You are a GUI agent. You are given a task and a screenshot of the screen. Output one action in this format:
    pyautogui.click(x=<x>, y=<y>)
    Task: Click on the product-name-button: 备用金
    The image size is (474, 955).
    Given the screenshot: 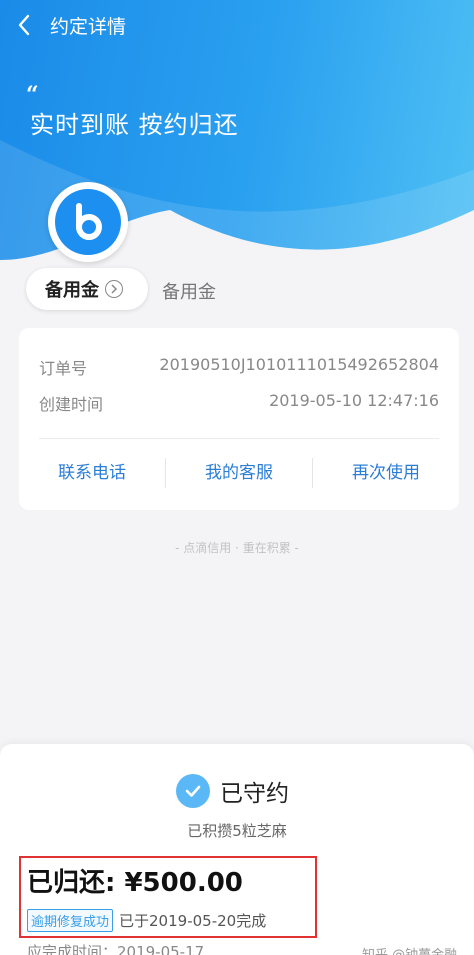 What is the action you would take?
    pyautogui.click(x=87, y=289)
    